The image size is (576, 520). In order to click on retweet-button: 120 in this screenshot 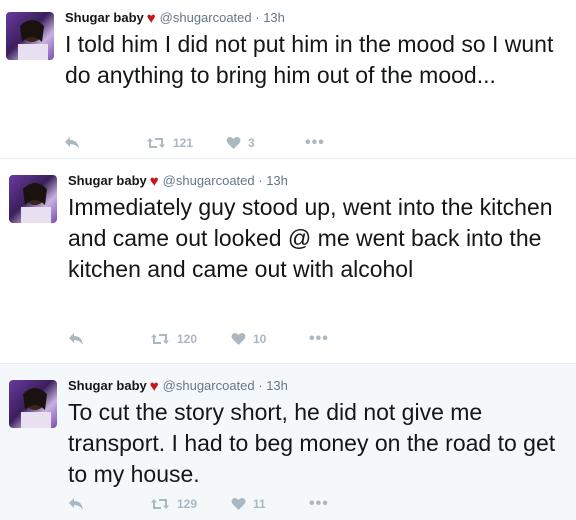, I will do `click(173, 339)`.